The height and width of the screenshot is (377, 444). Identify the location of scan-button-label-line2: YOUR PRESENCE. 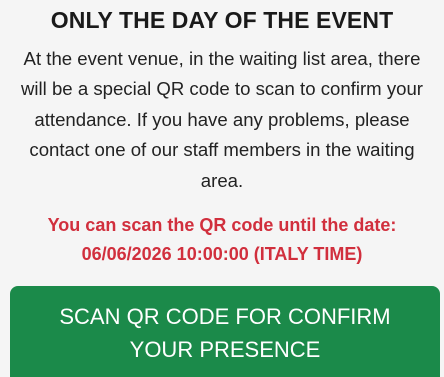
(225, 349).